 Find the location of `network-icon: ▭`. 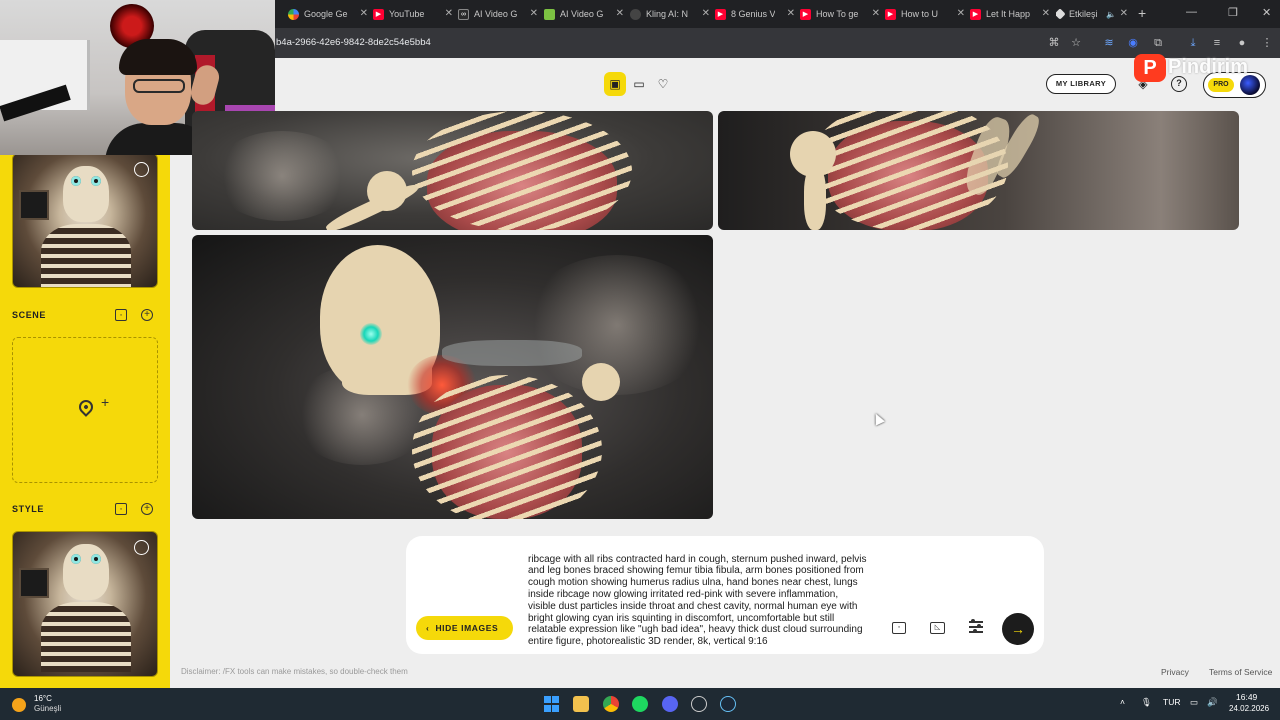

network-icon: ▭ is located at coordinates (1194, 702).